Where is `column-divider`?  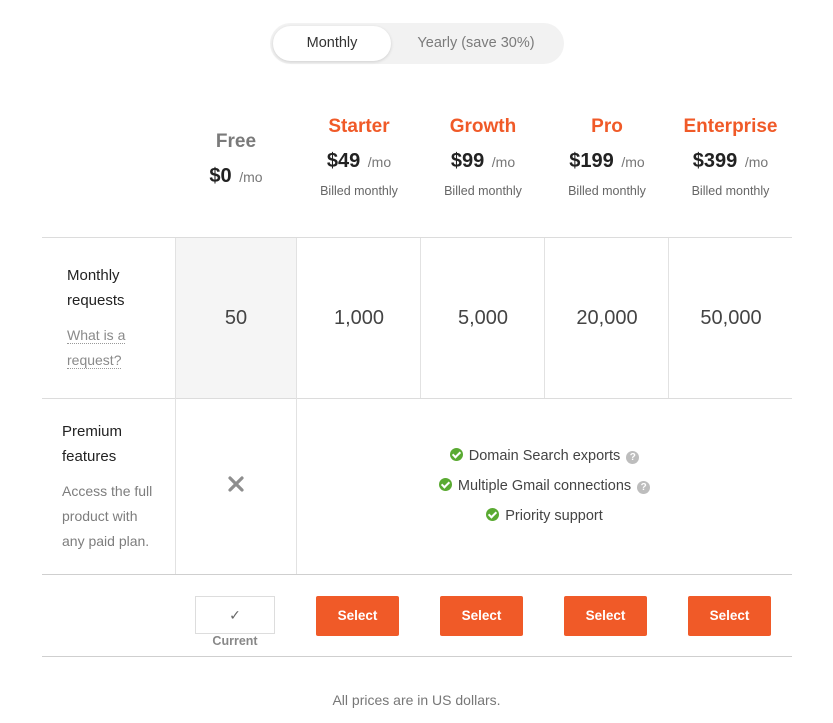 column-divider is located at coordinates (175, 406).